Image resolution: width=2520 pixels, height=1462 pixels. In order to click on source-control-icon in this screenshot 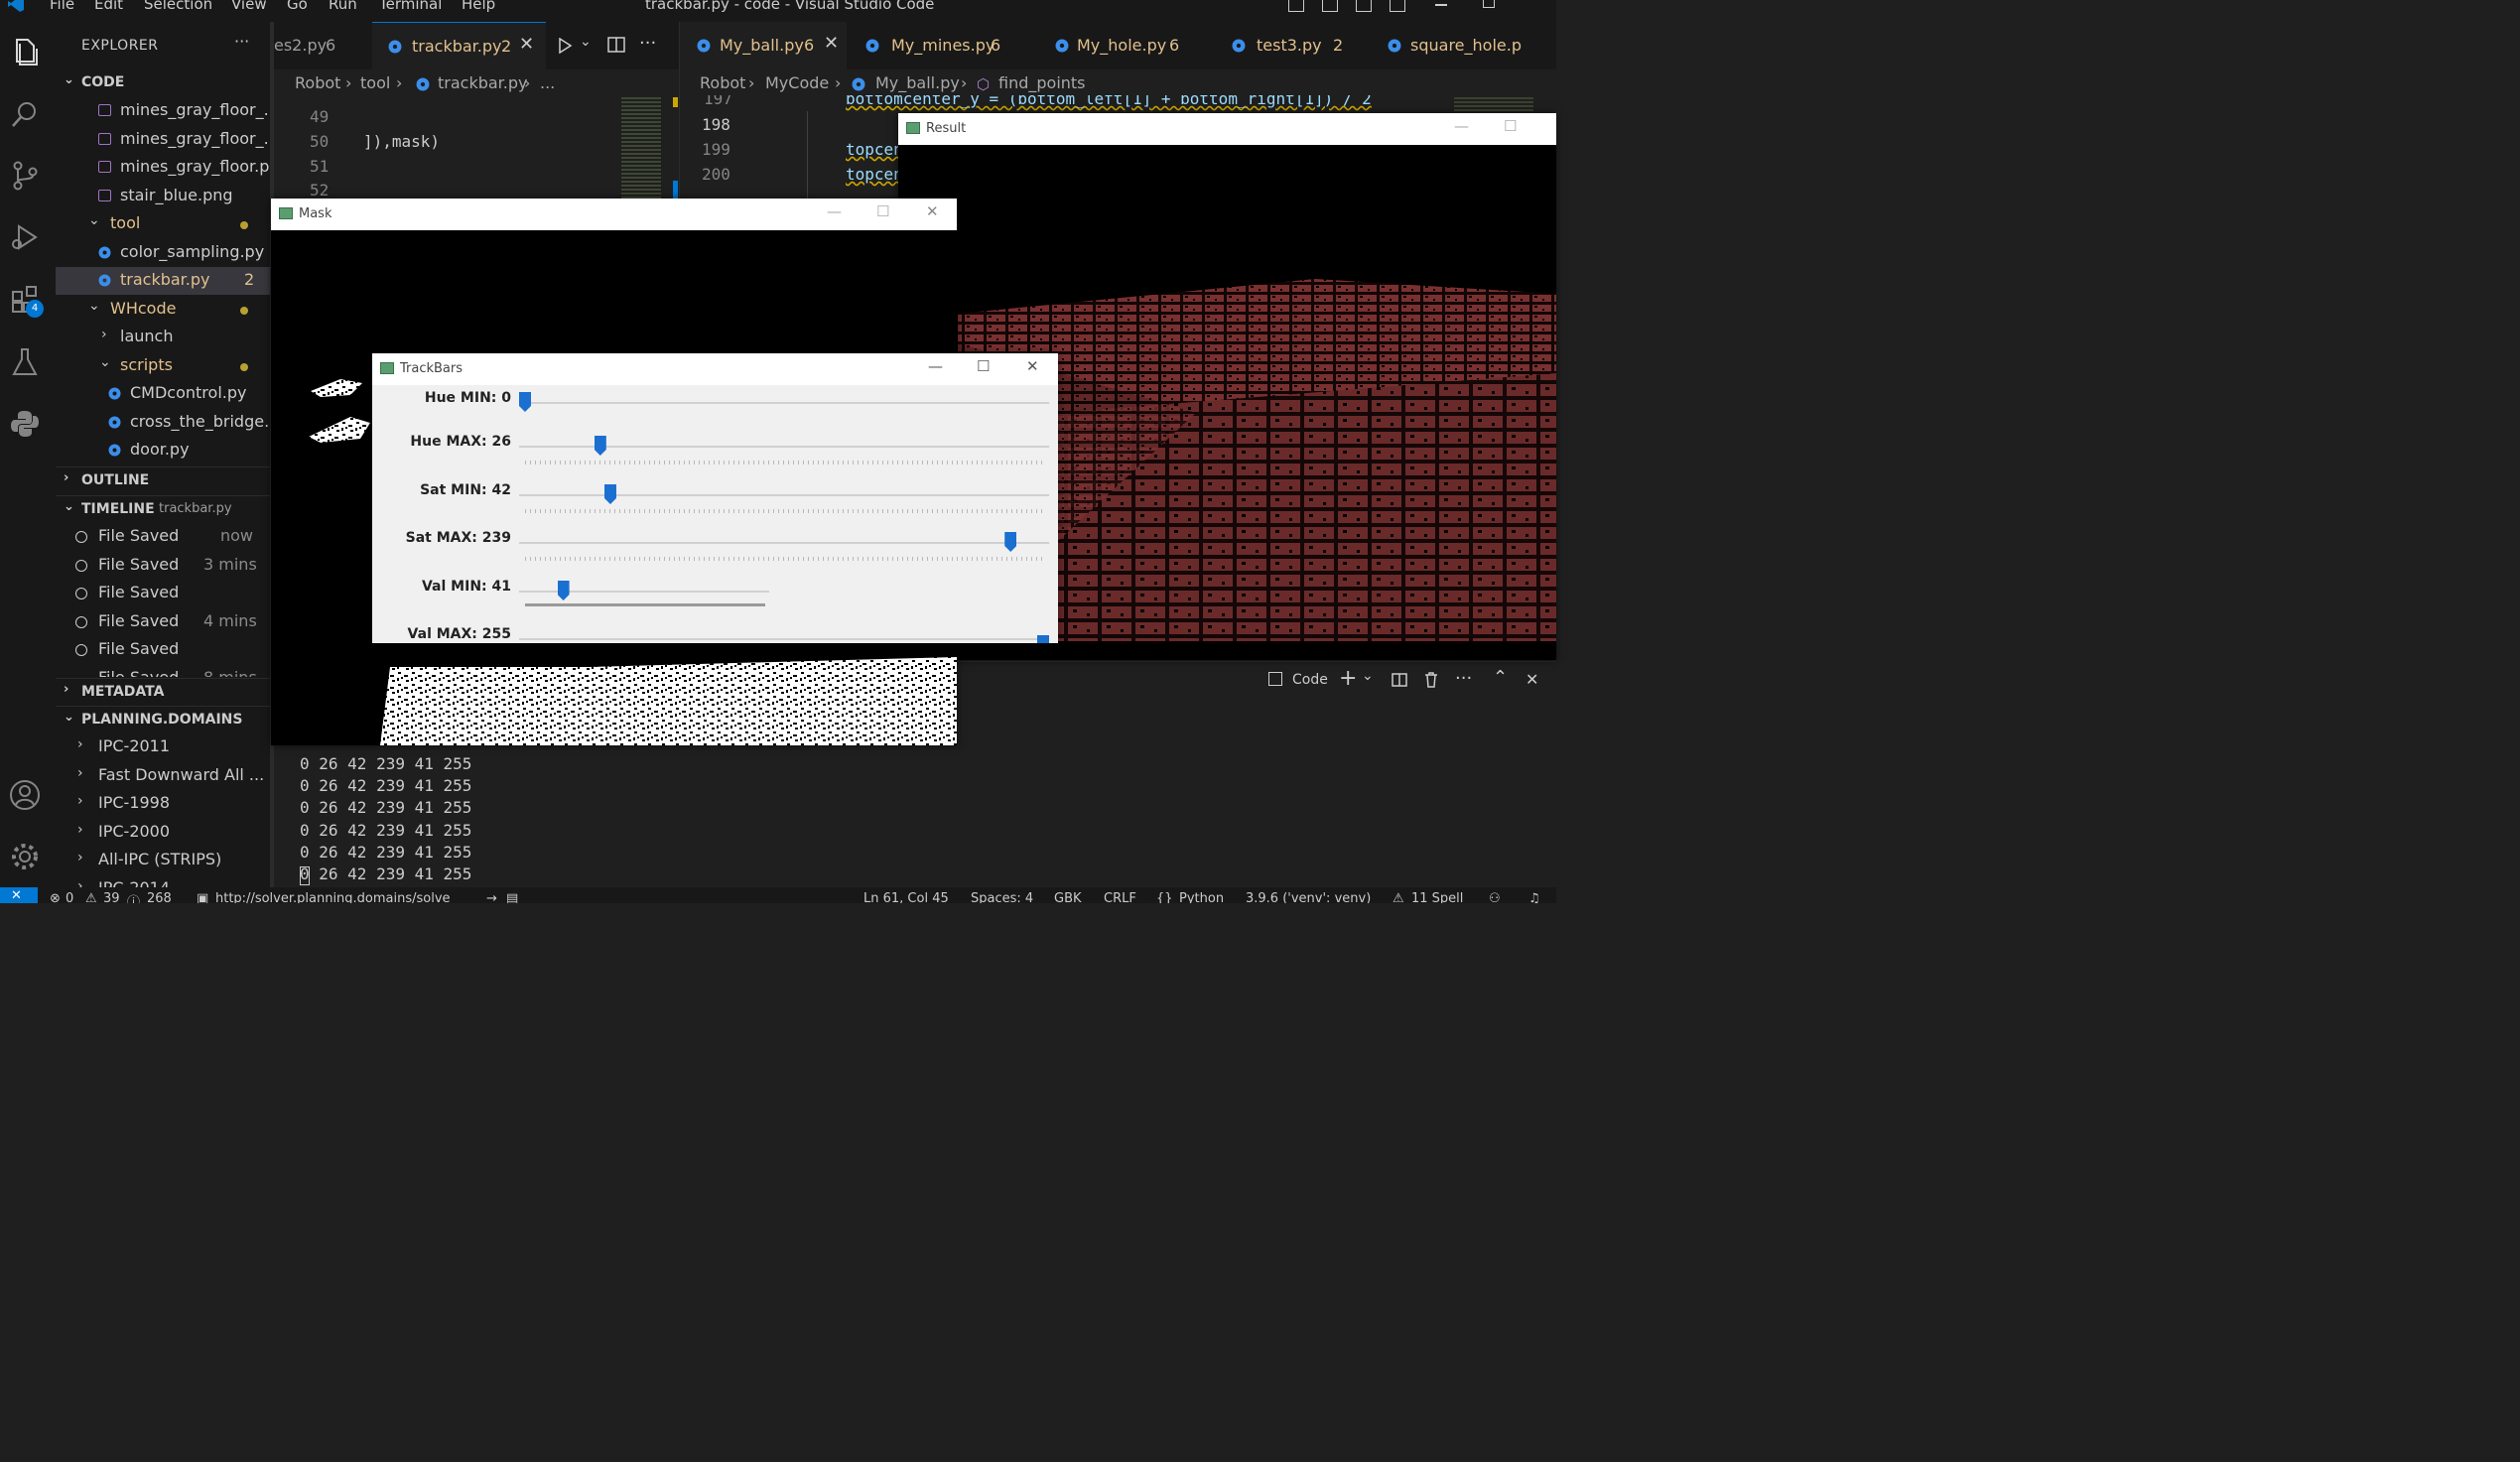, I will do `click(25, 176)`.